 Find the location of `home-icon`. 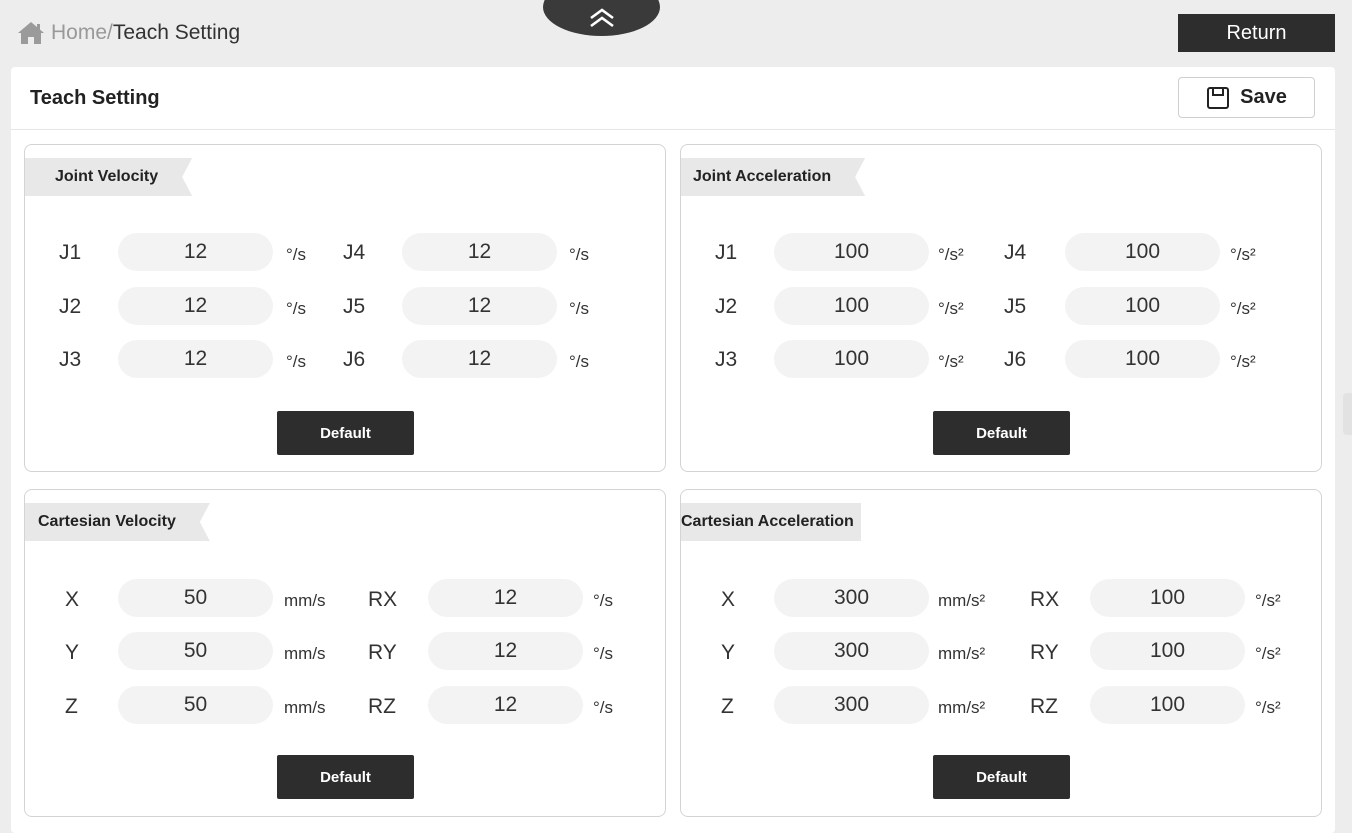

home-icon is located at coordinates (31, 33).